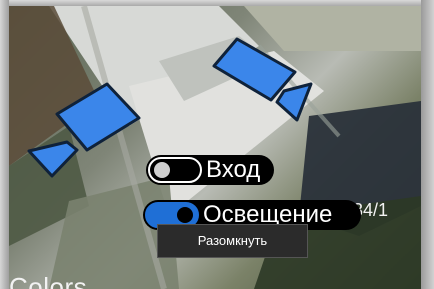  What do you see at coordinates (232, 241) in the screenshot?
I see `tooltip: Разомкнуть` at bounding box center [232, 241].